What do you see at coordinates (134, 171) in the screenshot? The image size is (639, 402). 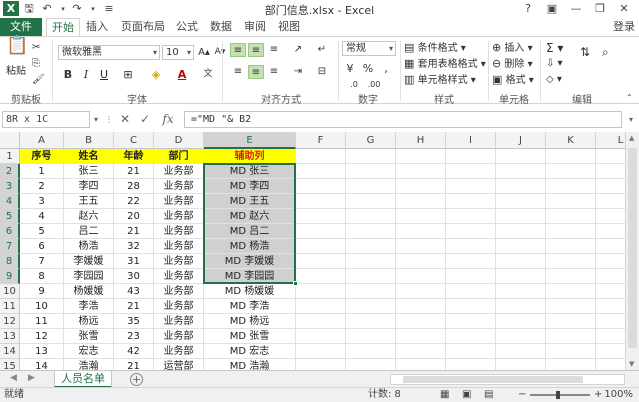 I see `table-cell: 21` at bounding box center [134, 171].